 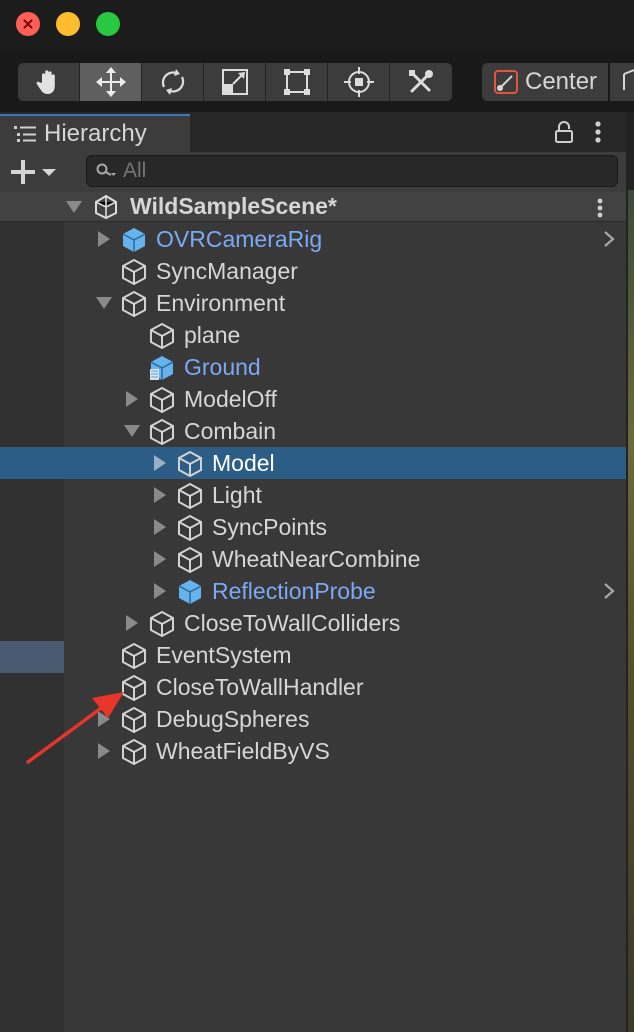 I want to click on pivot-center-label: Center, so click(x=561, y=81).